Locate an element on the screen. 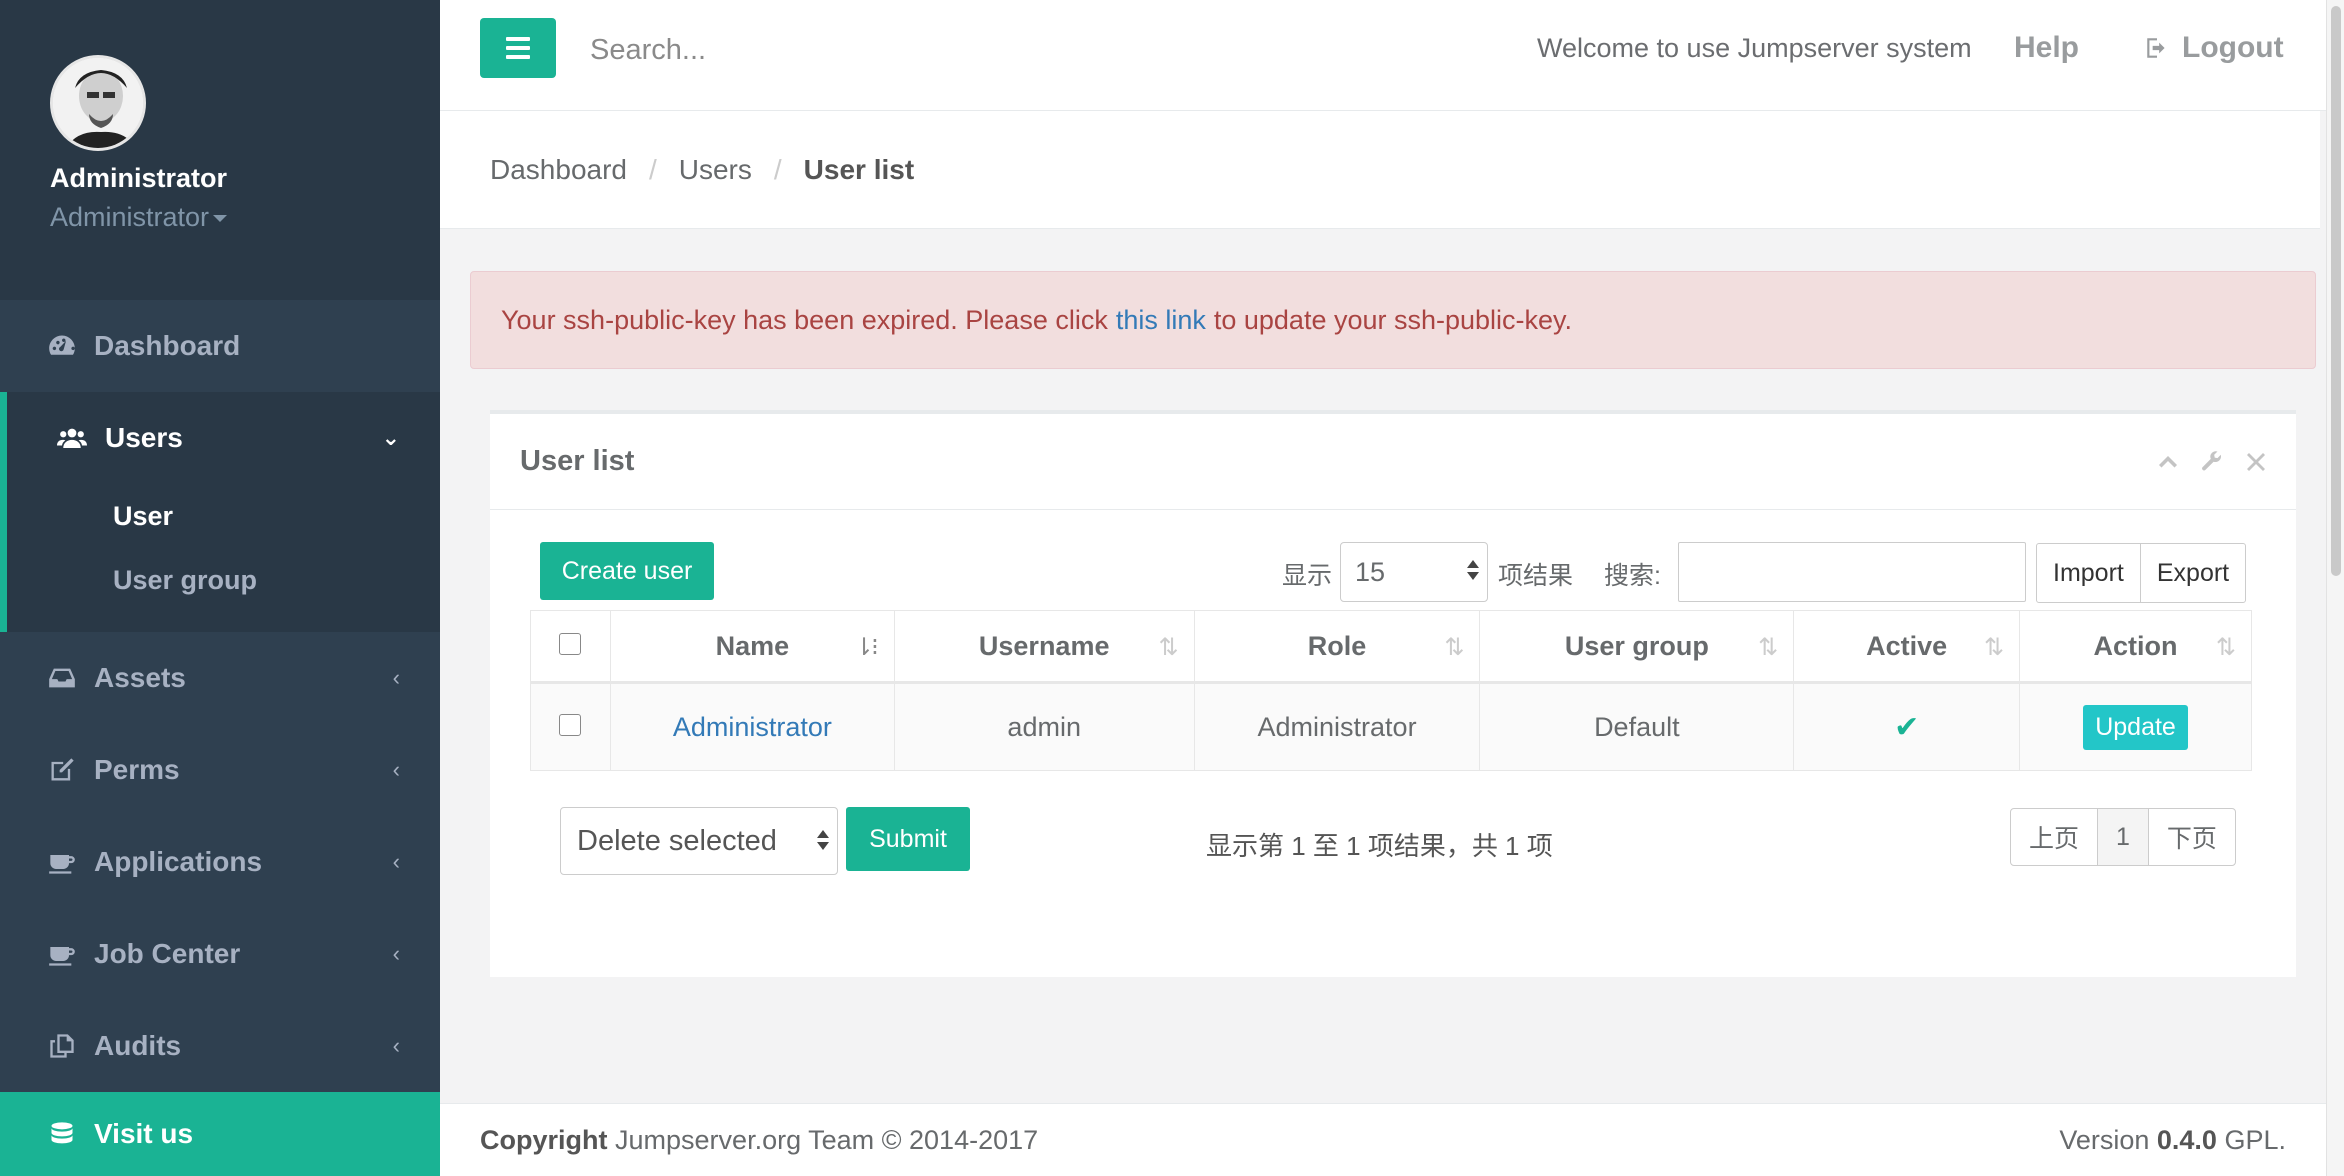 The image size is (2344, 1176). search-input is located at coordinates (840, 50).